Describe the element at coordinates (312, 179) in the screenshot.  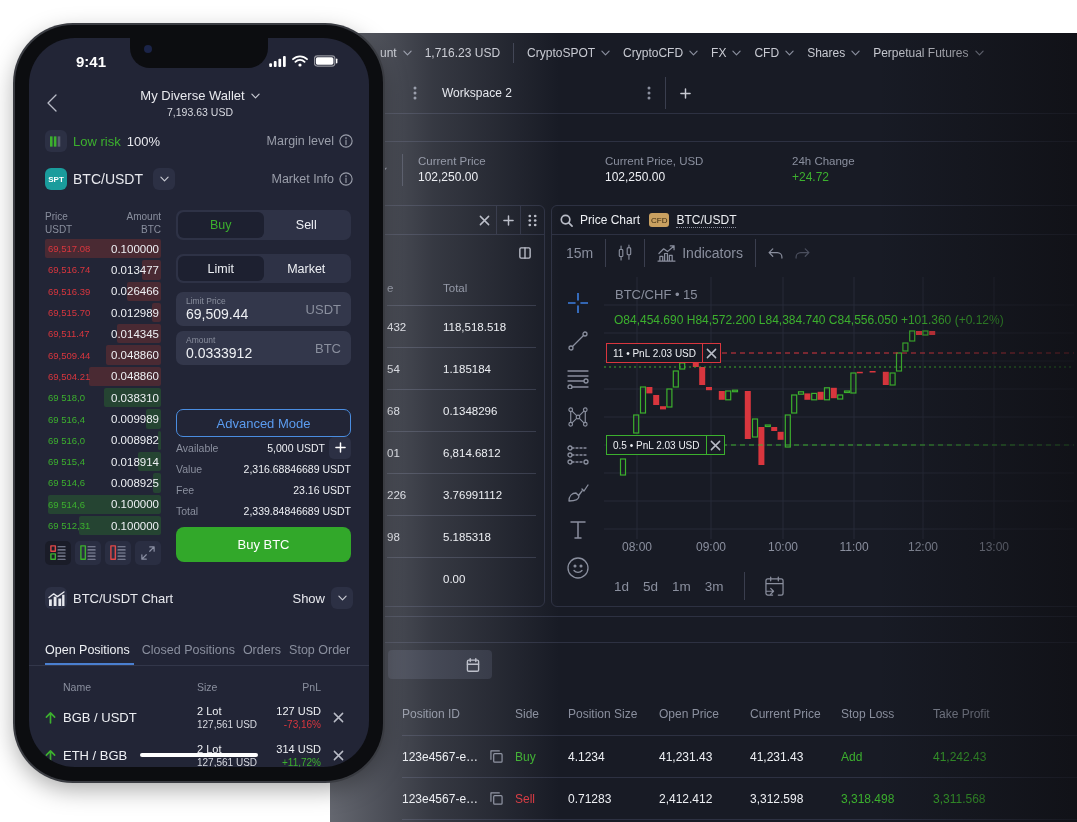
I see `market-info-link: Market Info` at that location.